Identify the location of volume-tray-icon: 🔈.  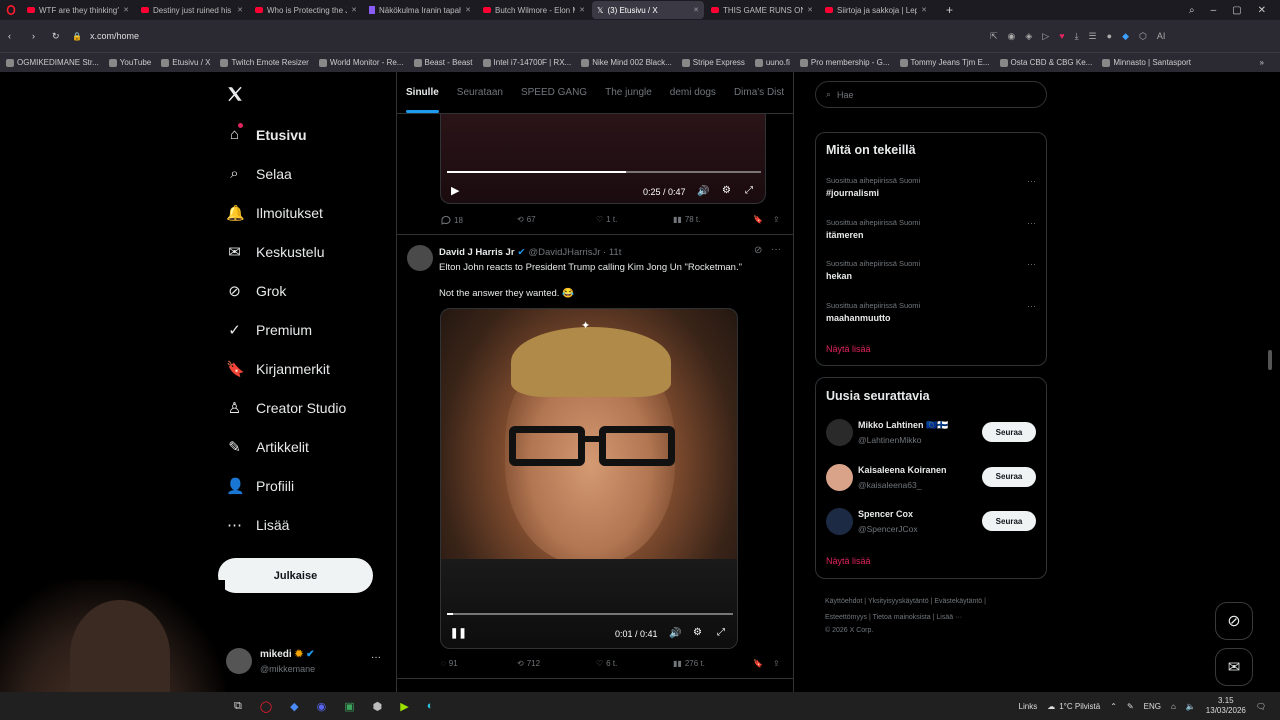
(1191, 706).